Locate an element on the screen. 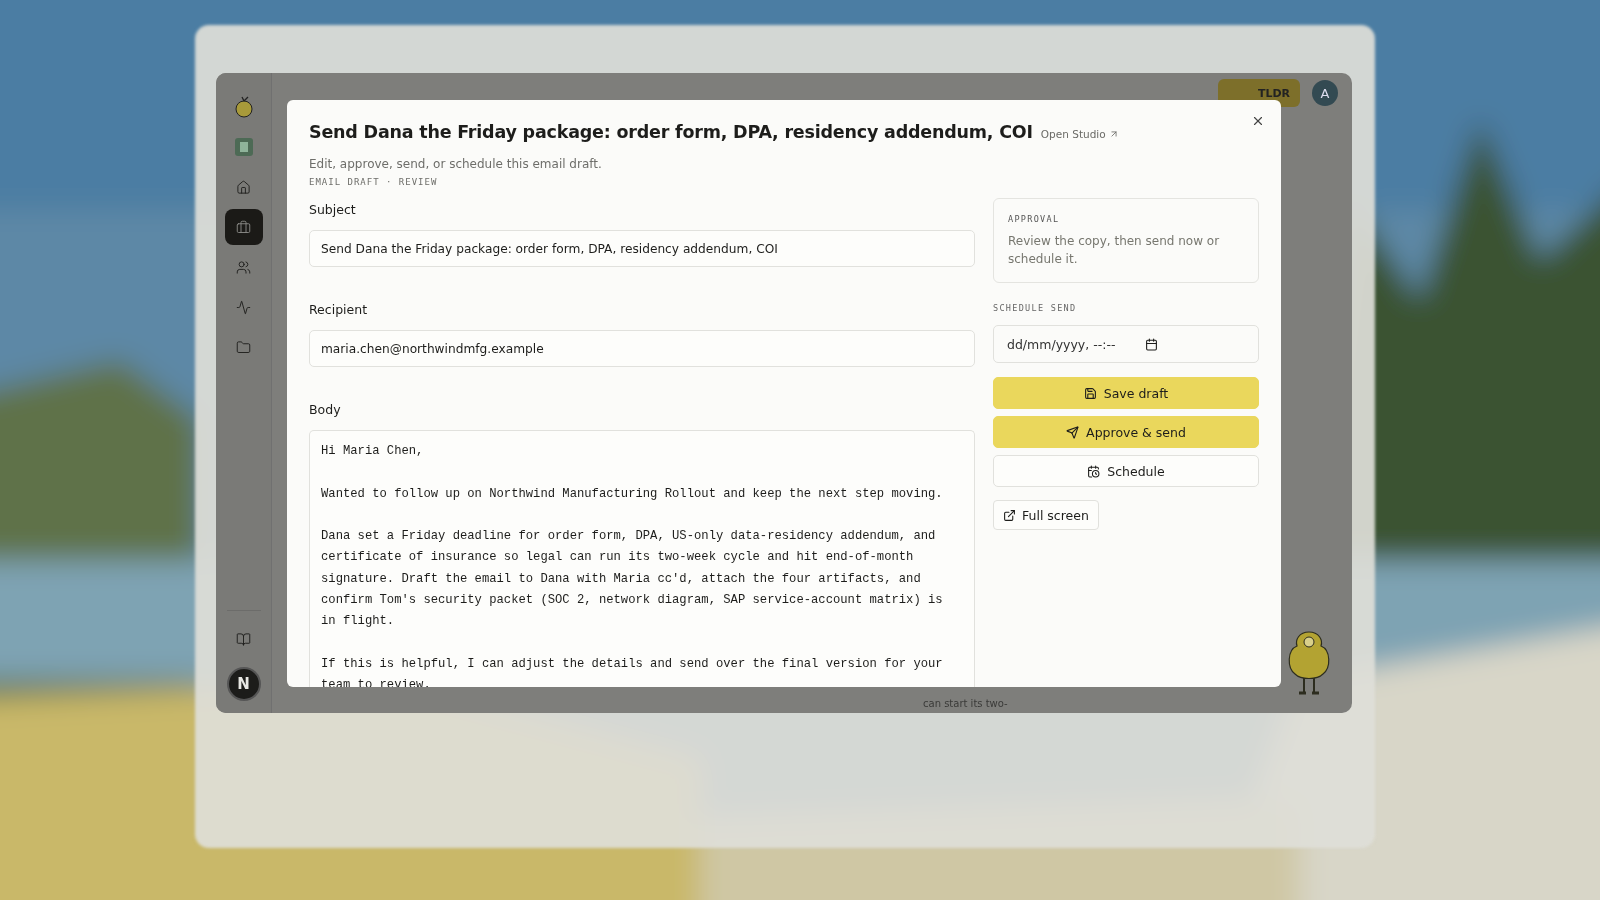 This screenshot has height=900, width=1600. body-field is located at coordinates (642, 558).